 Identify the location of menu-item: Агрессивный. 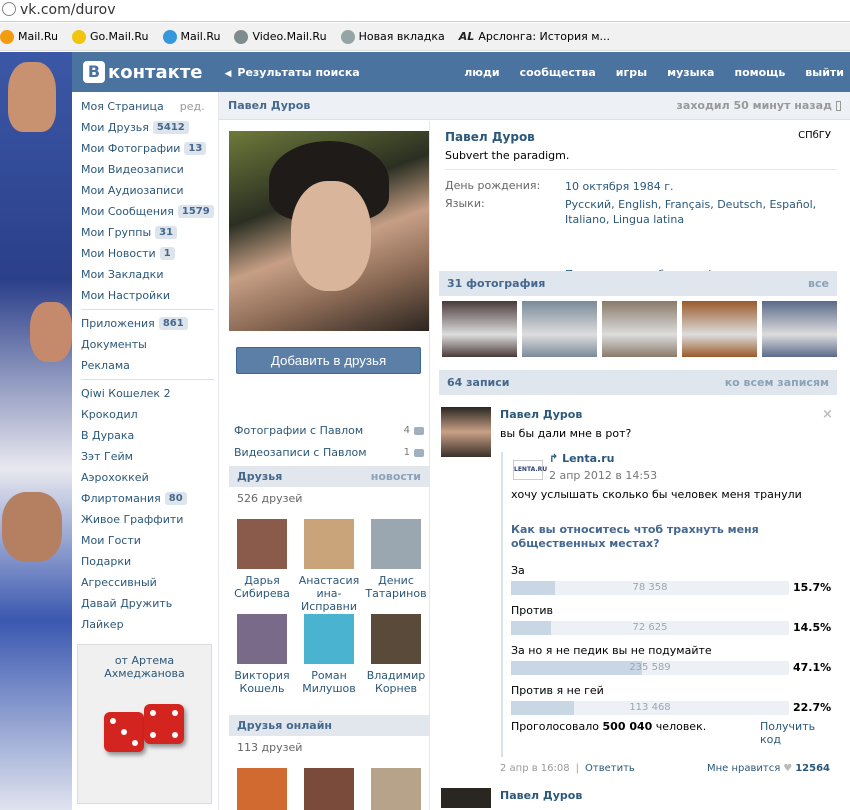
(145, 582).